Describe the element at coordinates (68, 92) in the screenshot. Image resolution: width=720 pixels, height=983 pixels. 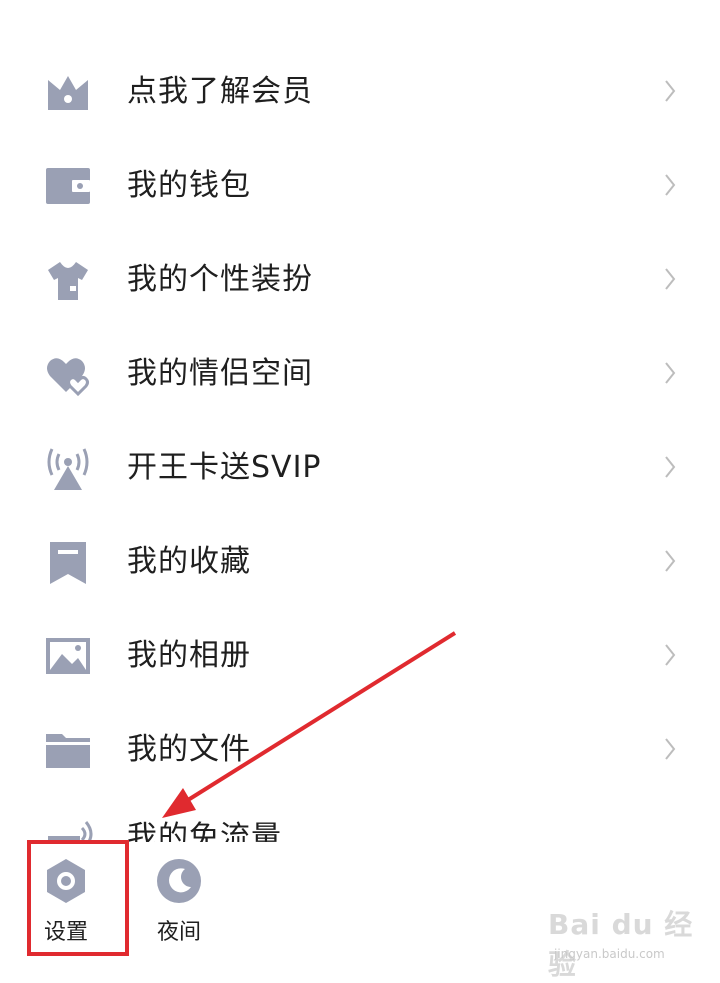
I see `crown-icon` at that location.